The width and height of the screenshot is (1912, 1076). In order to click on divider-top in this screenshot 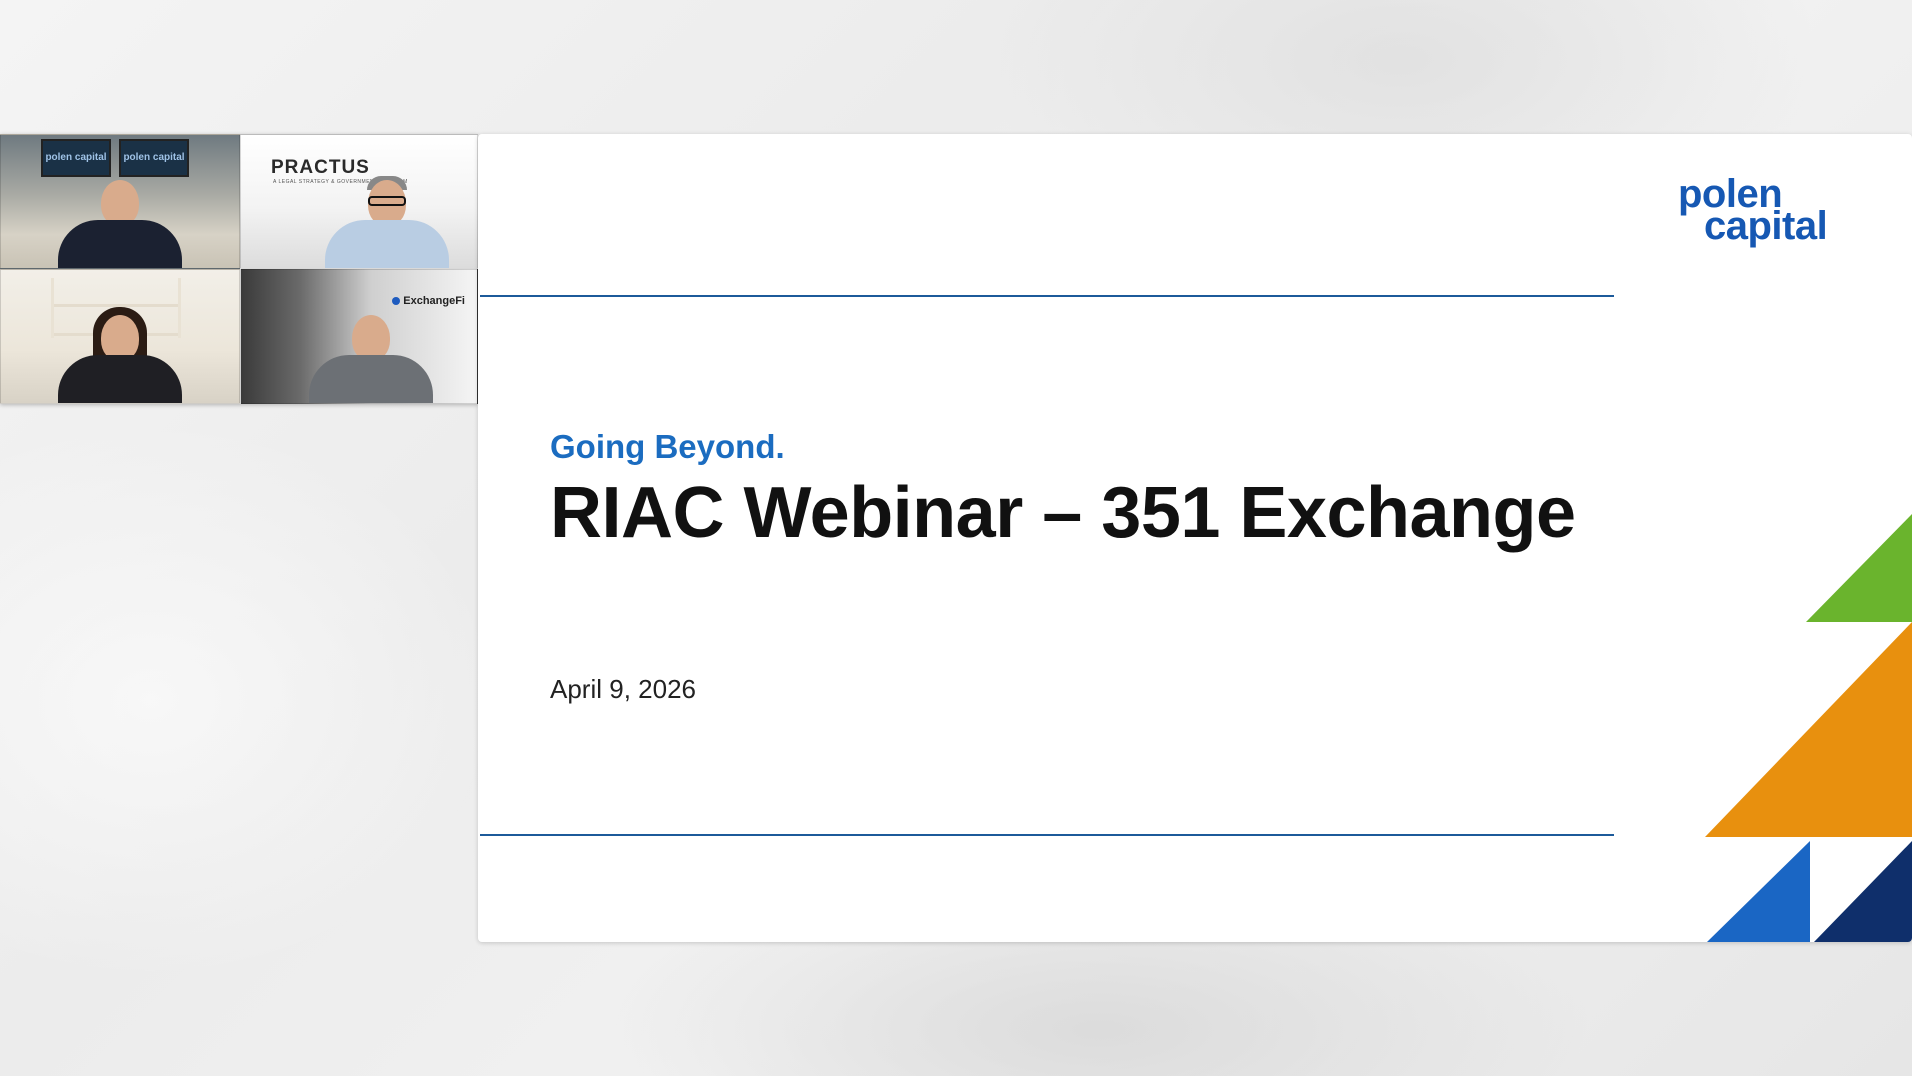, I will do `click(1047, 296)`.